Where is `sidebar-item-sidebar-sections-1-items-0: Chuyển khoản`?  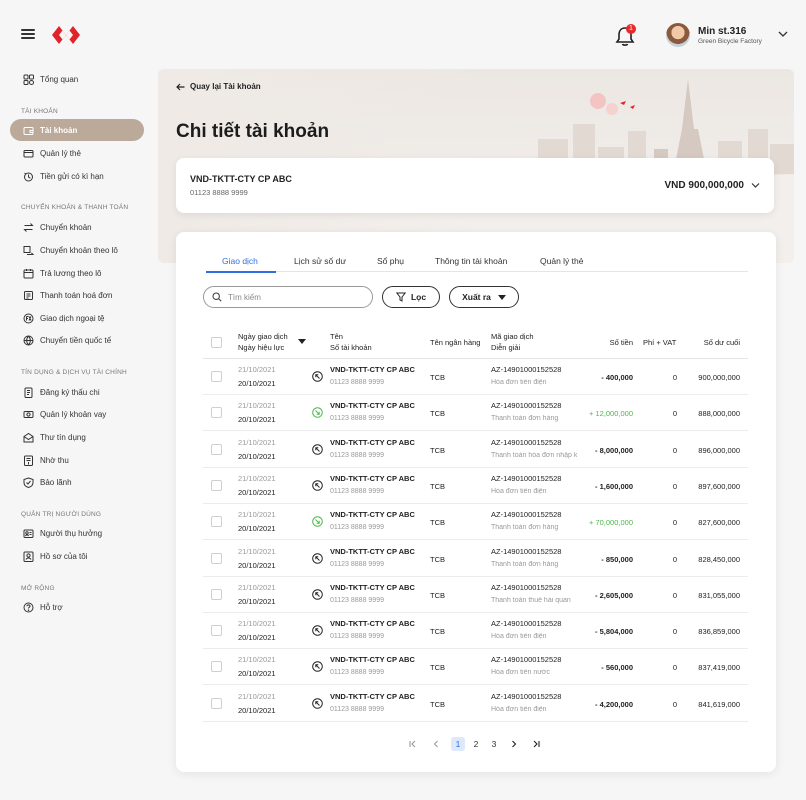
sidebar-item-sidebar-sections-1-items-0: Chuyển khoản is located at coordinates (77, 227).